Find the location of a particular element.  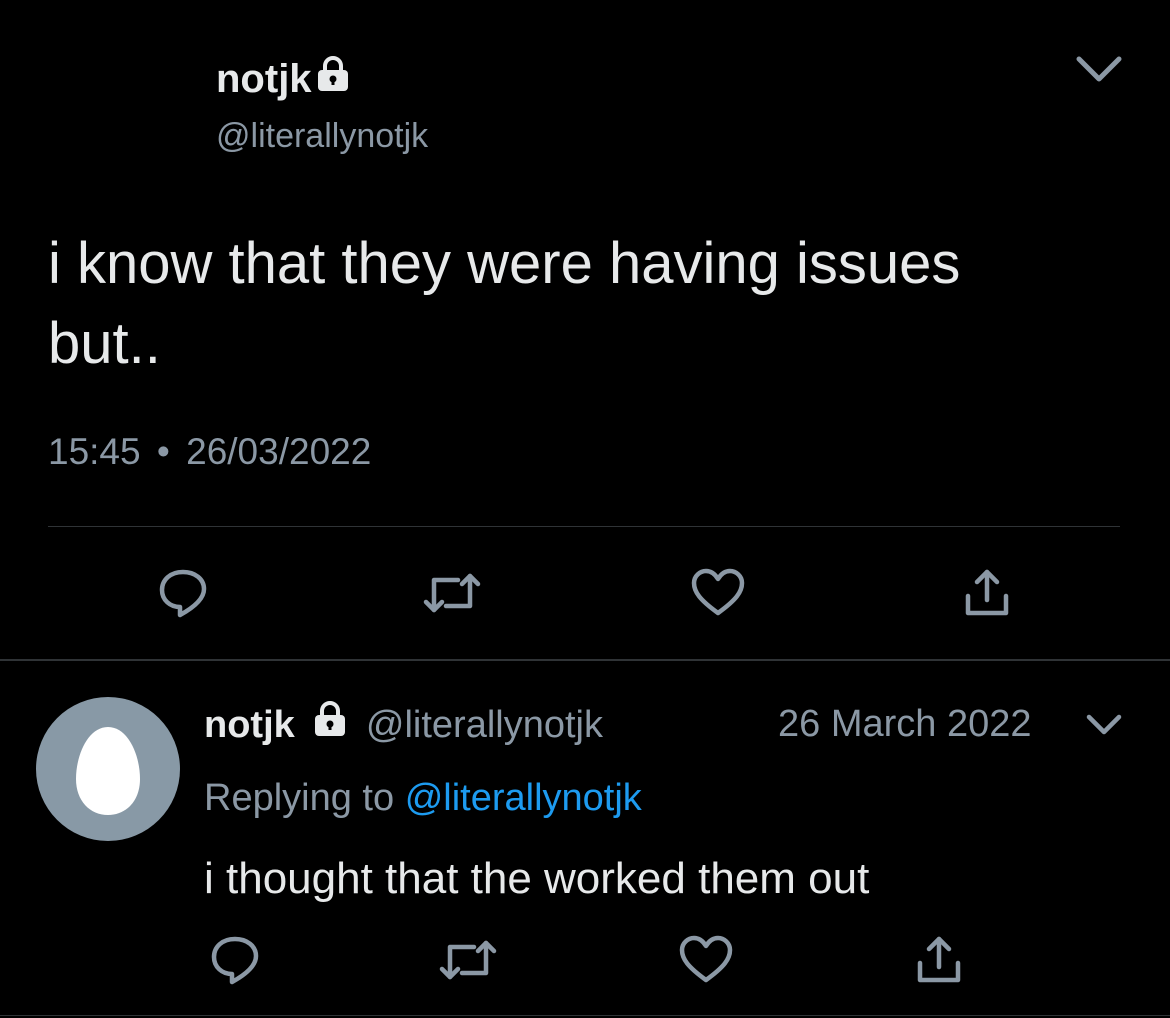

reply-handle: @literallynotjk is located at coordinates (484, 725).